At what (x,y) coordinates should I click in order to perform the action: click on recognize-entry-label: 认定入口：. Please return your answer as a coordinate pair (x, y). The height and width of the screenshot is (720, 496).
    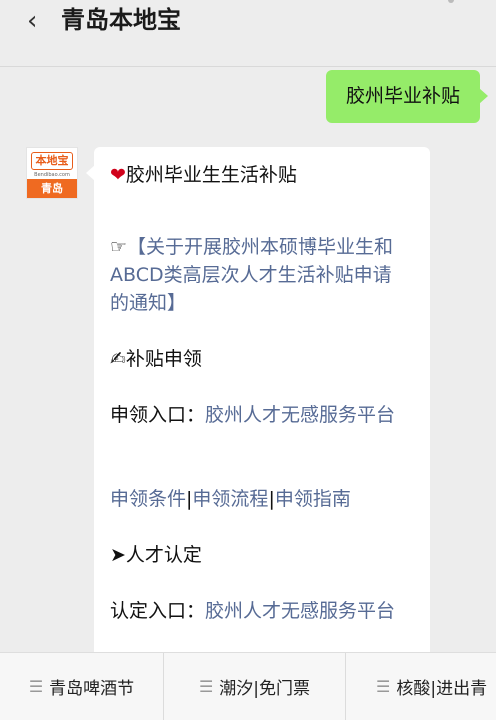
    Looking at the image, I should click on (158, 611).